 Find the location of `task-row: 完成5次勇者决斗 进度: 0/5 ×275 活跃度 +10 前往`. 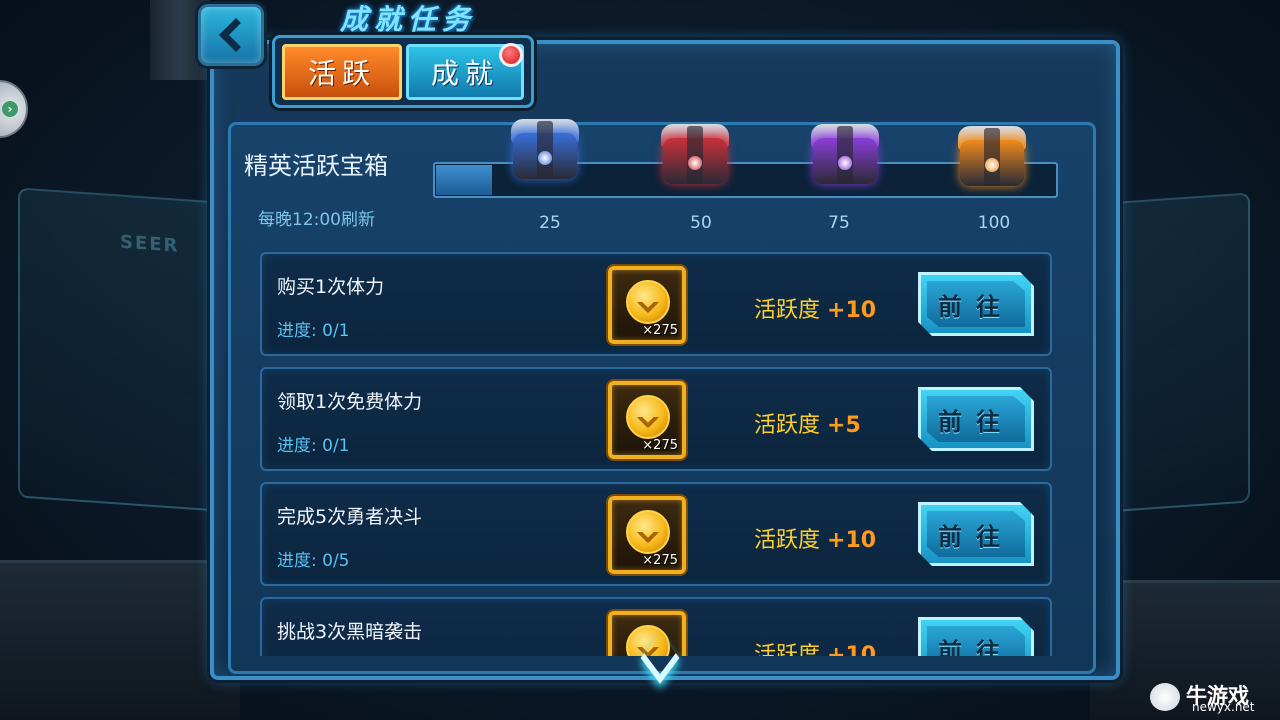

task-row: 完成5次勇者决斗 进度: 0/5 ×275 活跃度 +10 前往 is located at coordinates (656, 534).